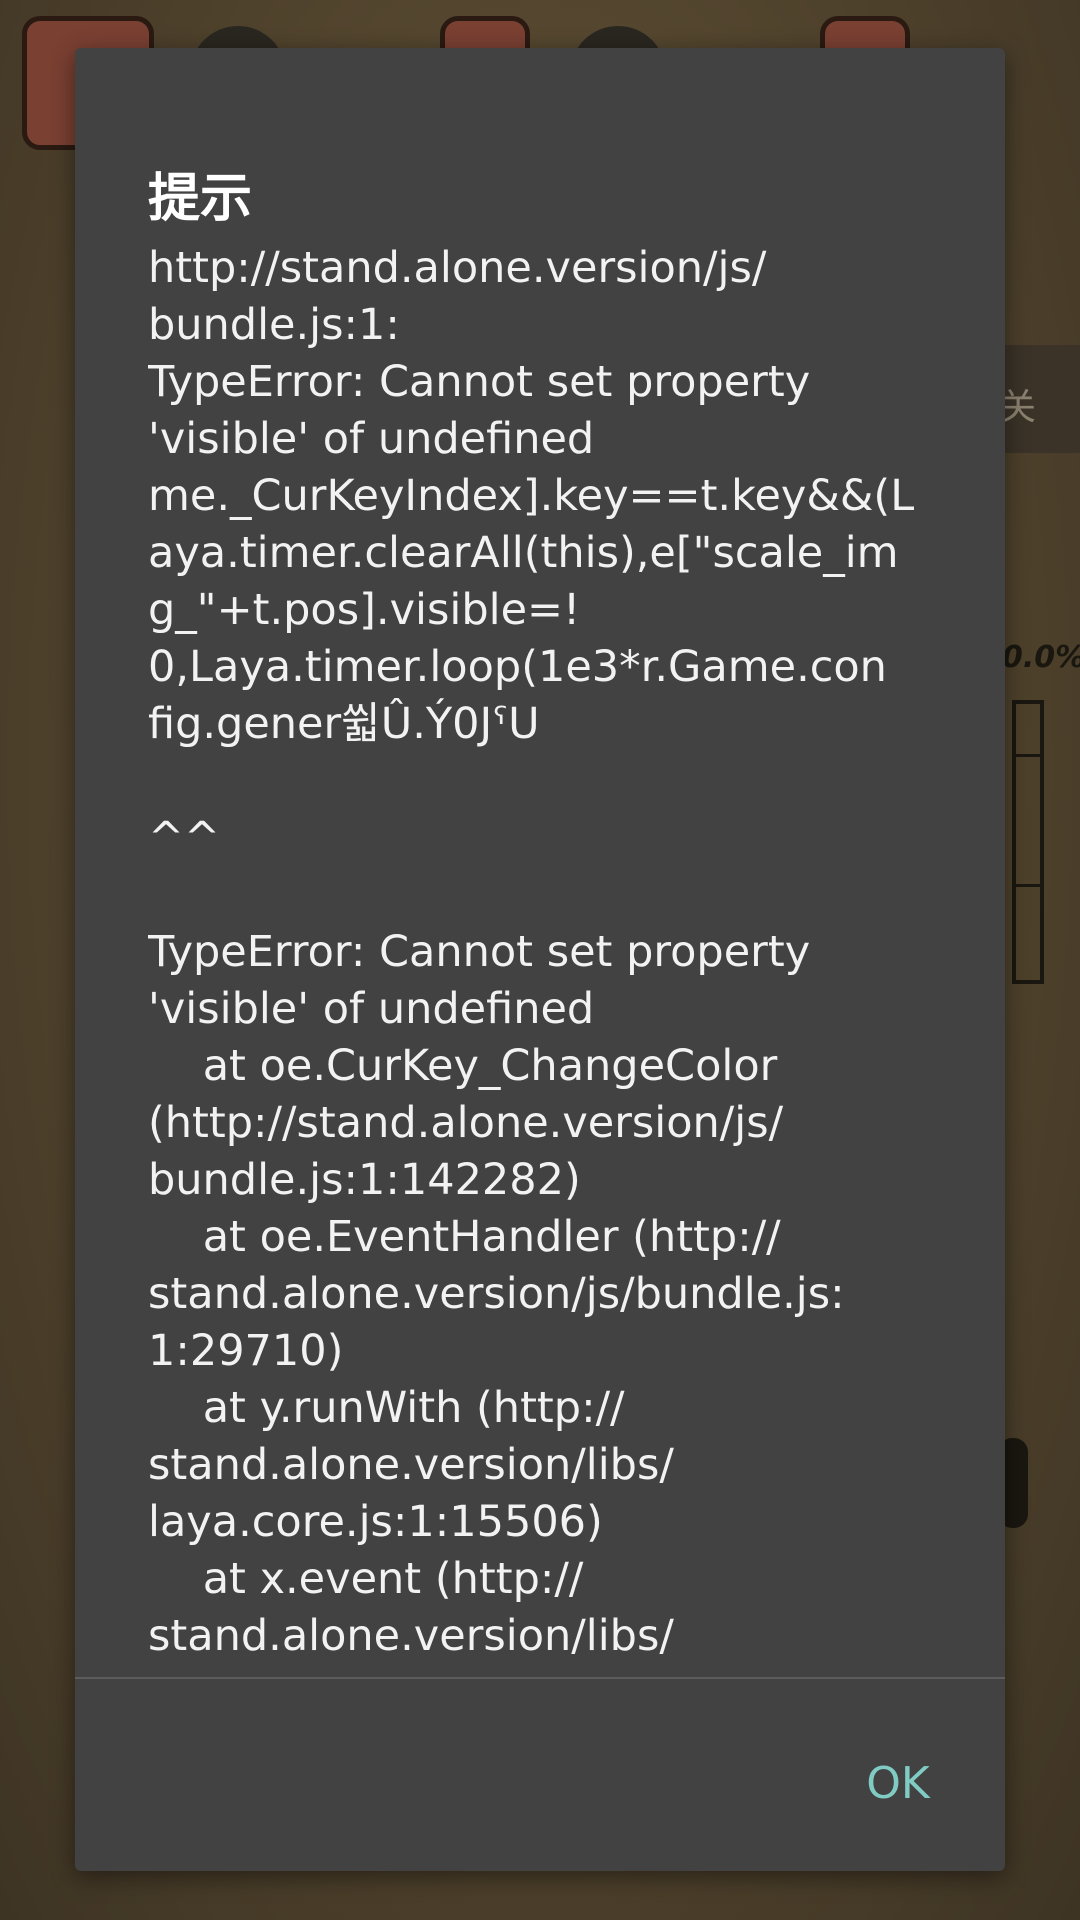 This screenshot has width=1080, height=1920. Describe the element at coordinates (1041, 657) in the screenshot. I see `game-percent-label: 0.0%` at that location.